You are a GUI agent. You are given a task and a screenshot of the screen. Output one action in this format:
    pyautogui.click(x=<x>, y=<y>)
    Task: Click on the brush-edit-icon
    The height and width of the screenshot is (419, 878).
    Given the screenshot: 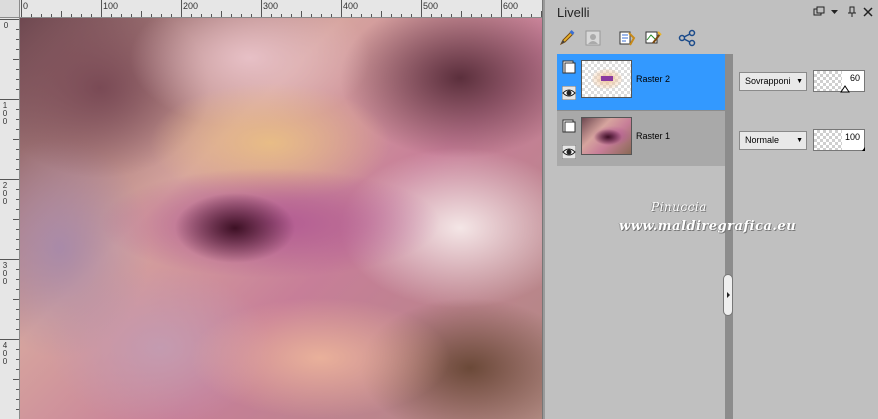 What is the action you would take?
    pyautogui.click(x=567, y=38)
    